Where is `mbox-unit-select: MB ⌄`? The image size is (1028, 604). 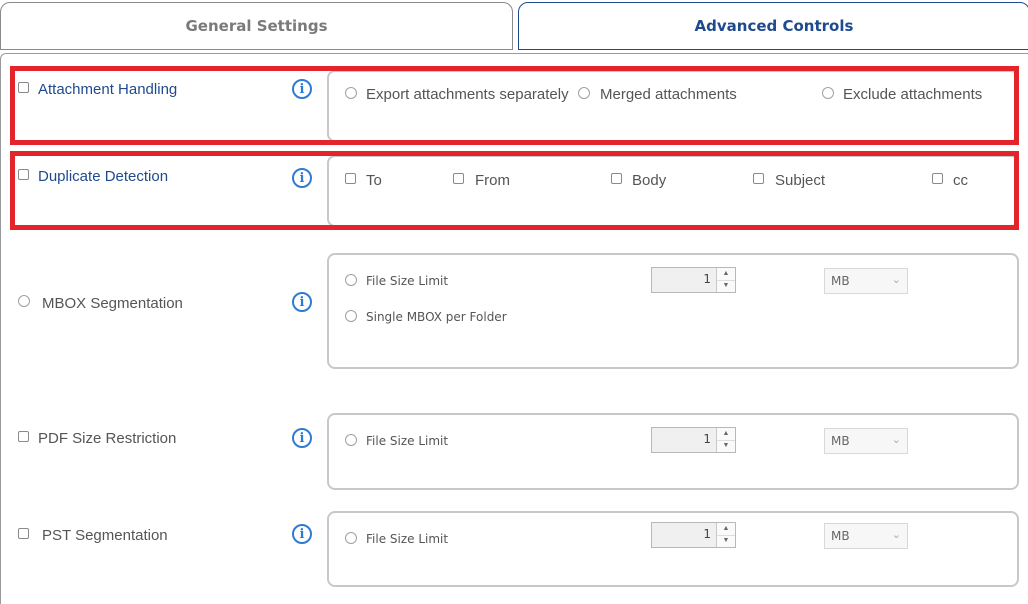
mbox-unit-select: MB ⌄ is located at coordinates (866, 281).